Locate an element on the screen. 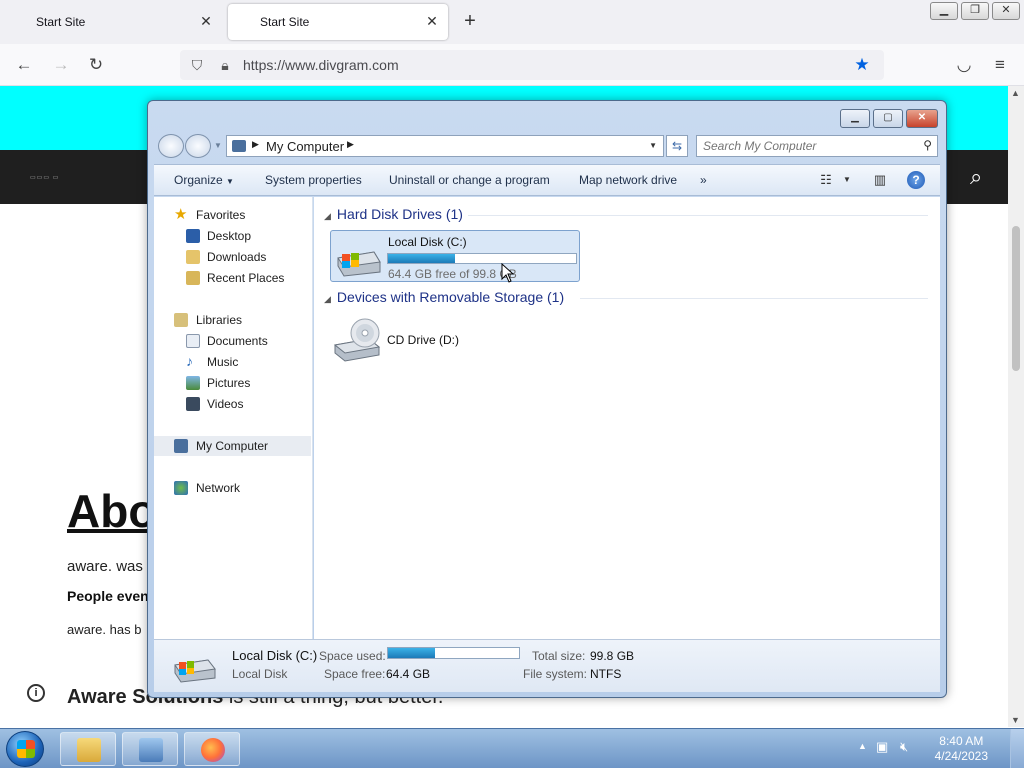 This screenshot has width=1024, height=768. map-network-drive-button: Map network drive is located at coordinates (628, 180).